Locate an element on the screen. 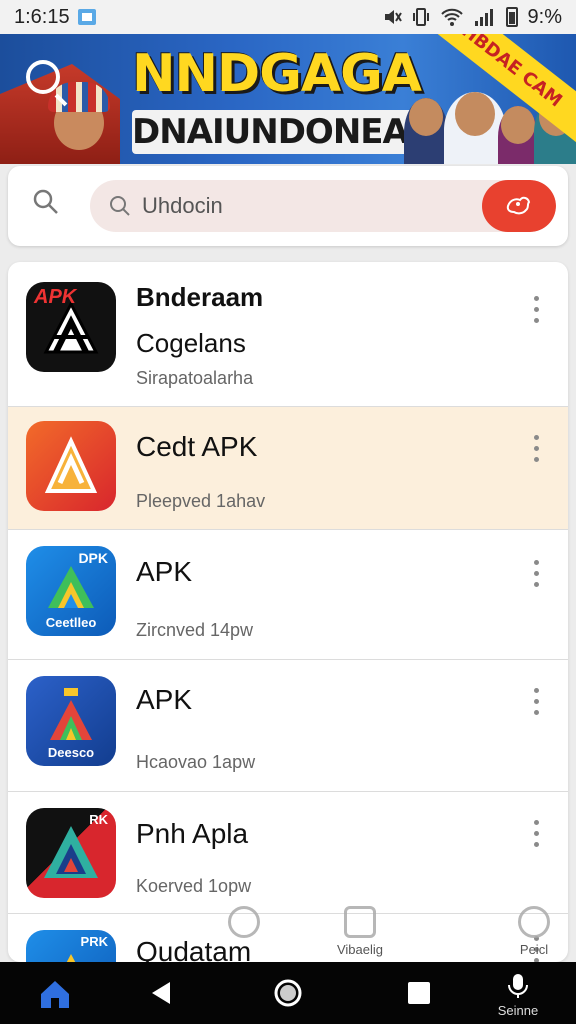  search-card: Uhdocin is located at coordinates (288, 206).